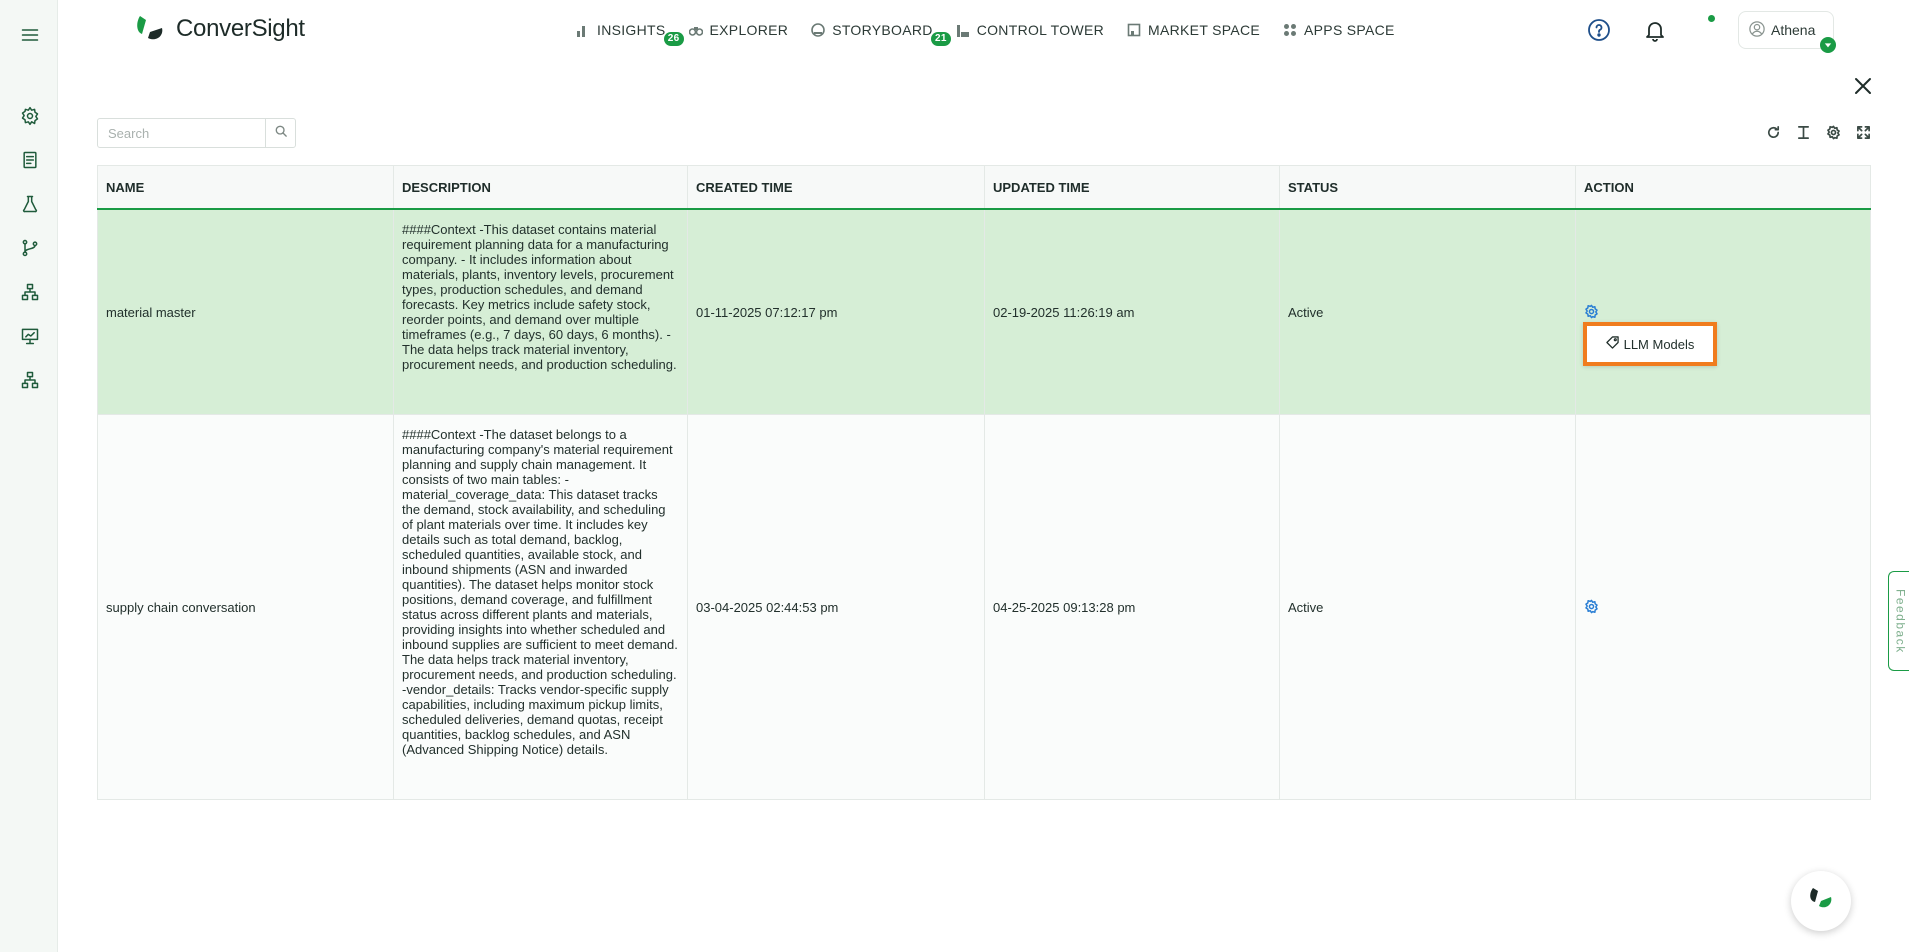 The image size is (1909, 952). Describe the element at coordinates (1898, 621) in the screenshot. I see `feedback-tab: Feedback` at that location.